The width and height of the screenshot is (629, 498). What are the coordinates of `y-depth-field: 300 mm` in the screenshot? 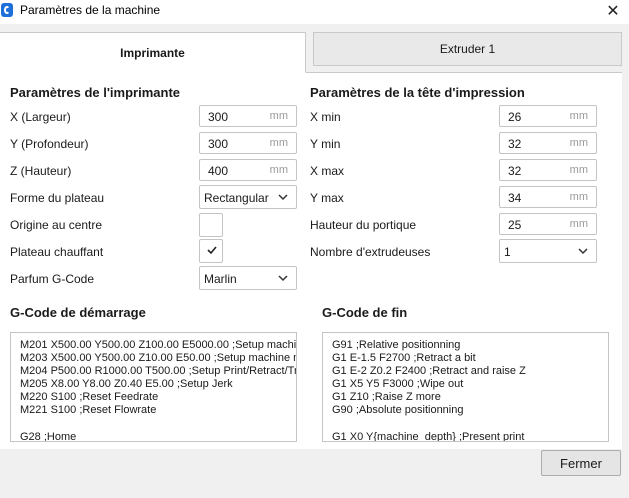 It's located at (248, 143).